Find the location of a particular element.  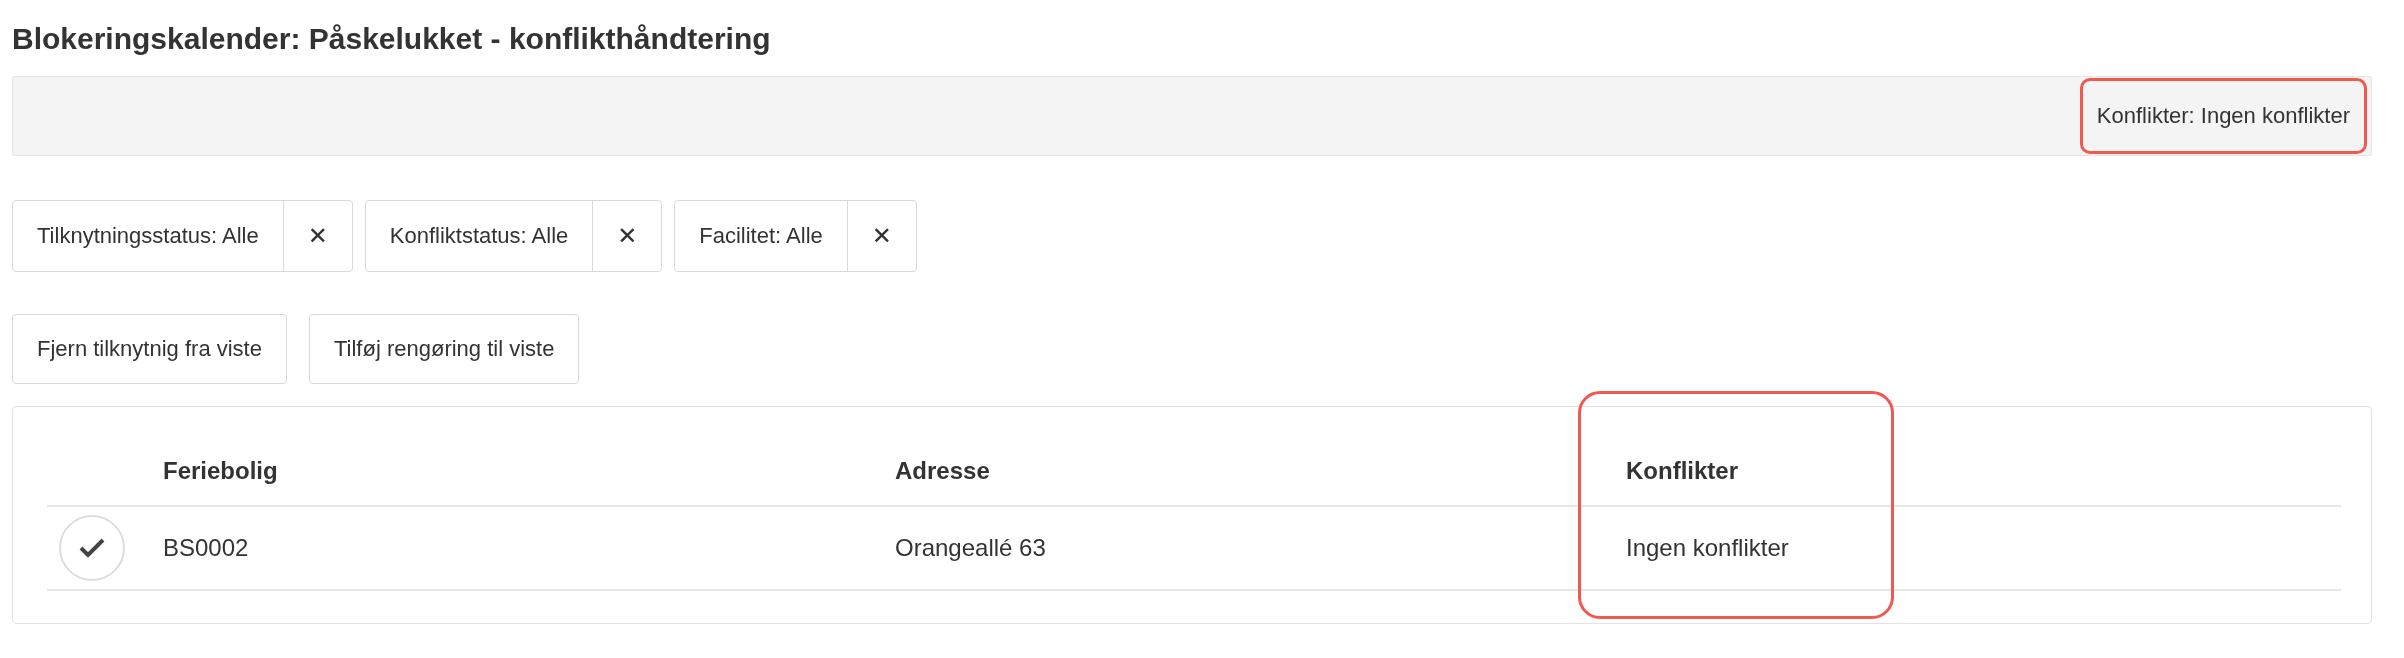

conflict-summary: Konflikter: Ingen konflikter is located at coordinates (2223, 116).